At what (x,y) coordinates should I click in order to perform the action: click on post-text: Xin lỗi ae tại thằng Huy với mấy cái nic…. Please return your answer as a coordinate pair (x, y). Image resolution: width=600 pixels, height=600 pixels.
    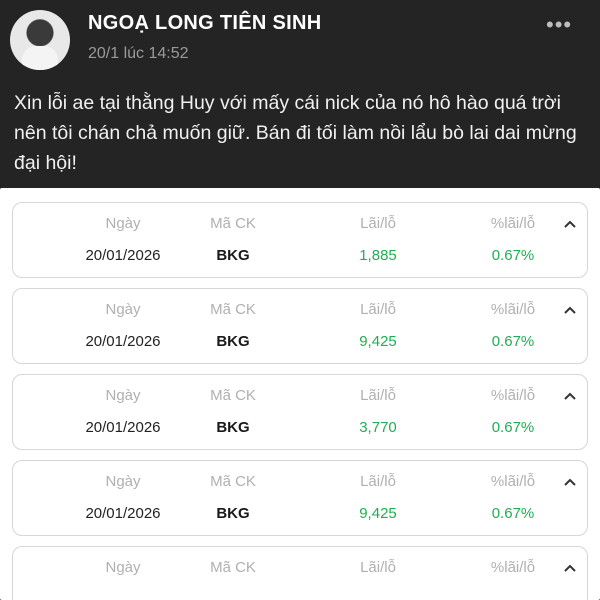
    Looking at the image, I should click on (295, 133).